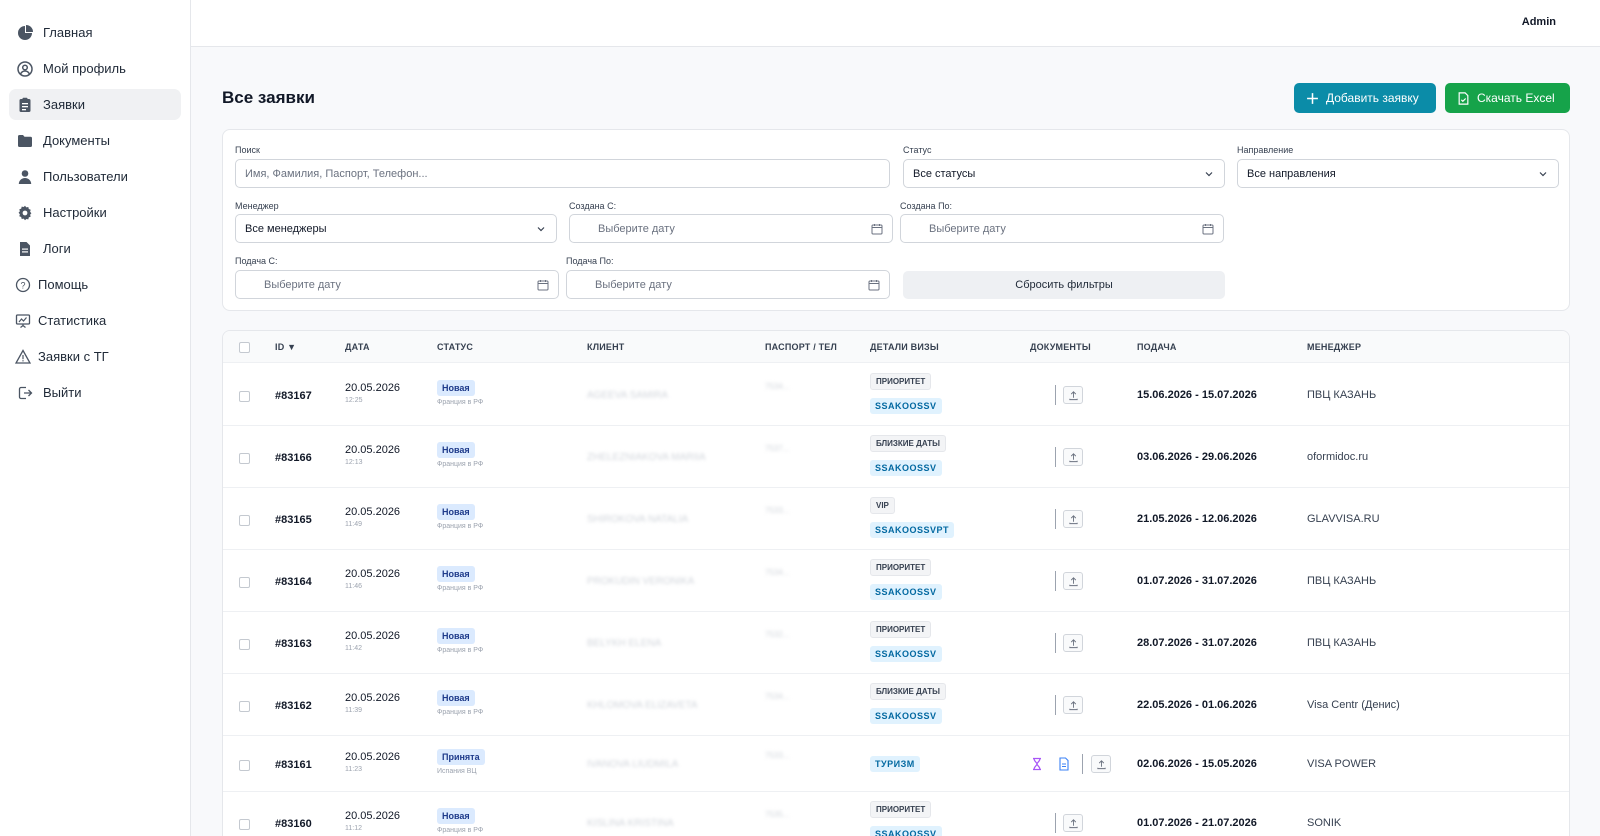  I want to click on sidebar-item-logs: Логи, so click(95, 248).